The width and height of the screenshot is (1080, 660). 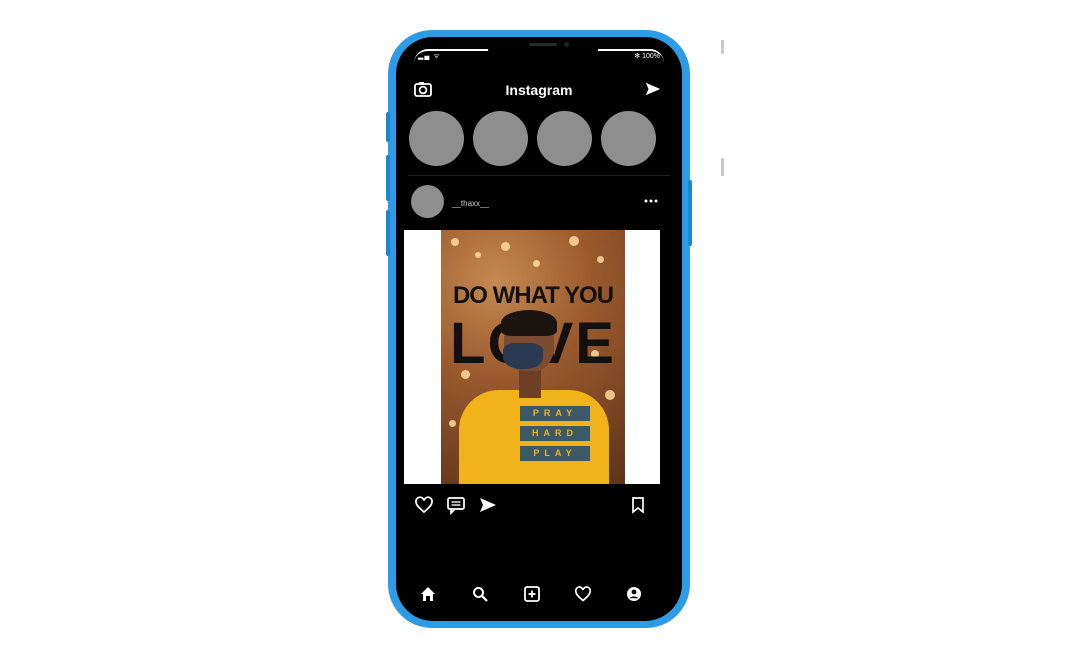 I want to click on post-actions, so click(x=539, y=507).